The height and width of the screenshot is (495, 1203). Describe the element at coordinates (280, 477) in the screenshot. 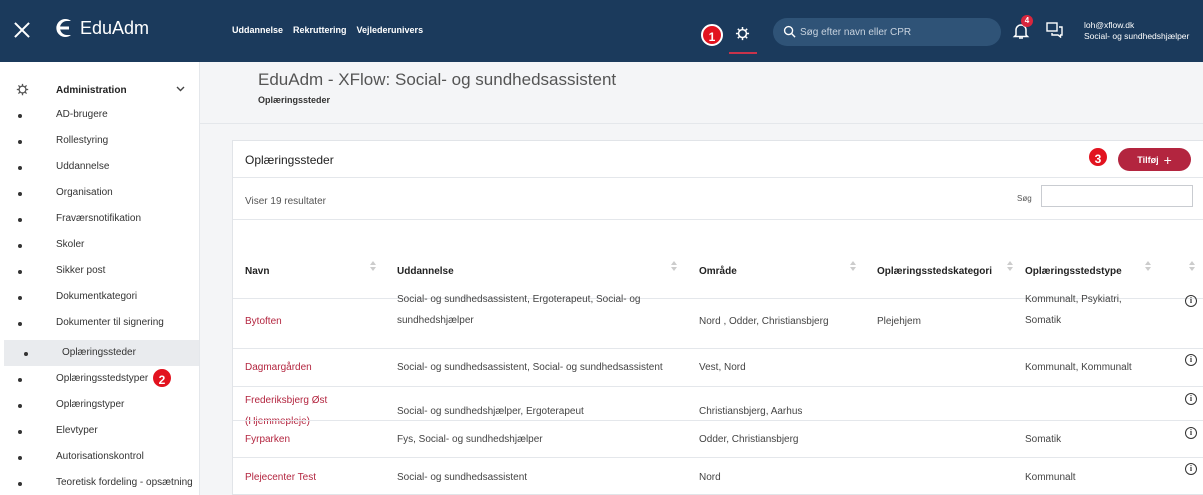

I see `row-name-link: Plejecenter Test` at that location.